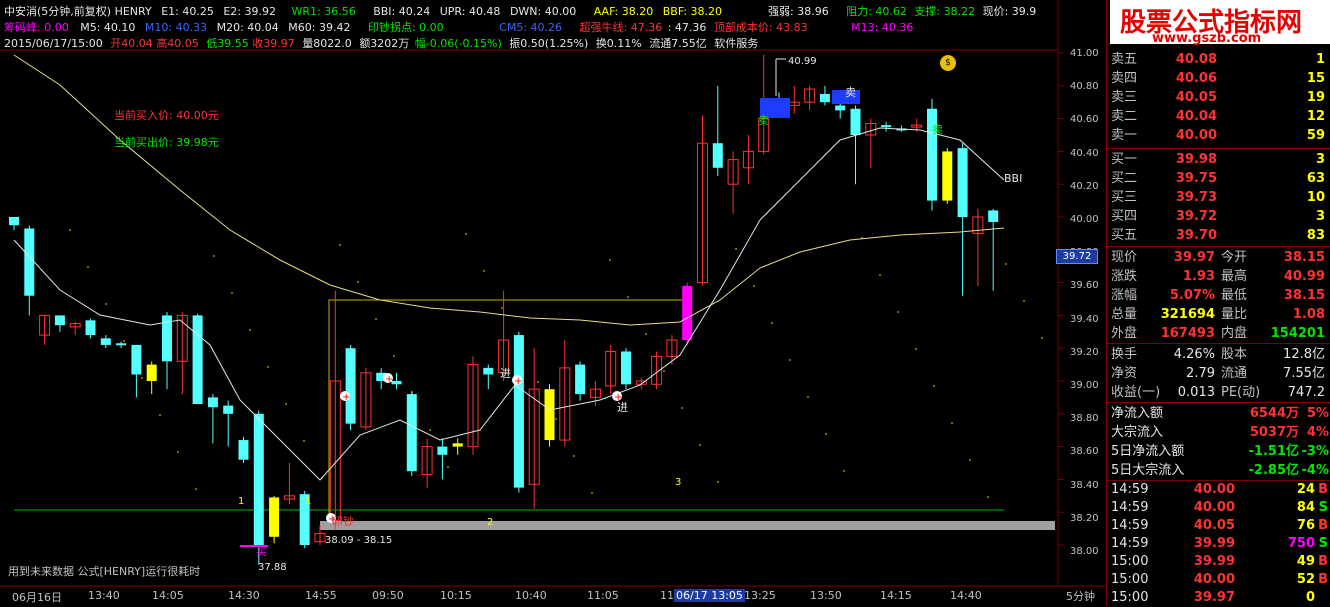 The width and height of the screenshot is (1330, 607). What do you see at coordinates (1214, 507) in the screenshot?
I see `tick-price: 40.00` at bounding box center [1214, 507].